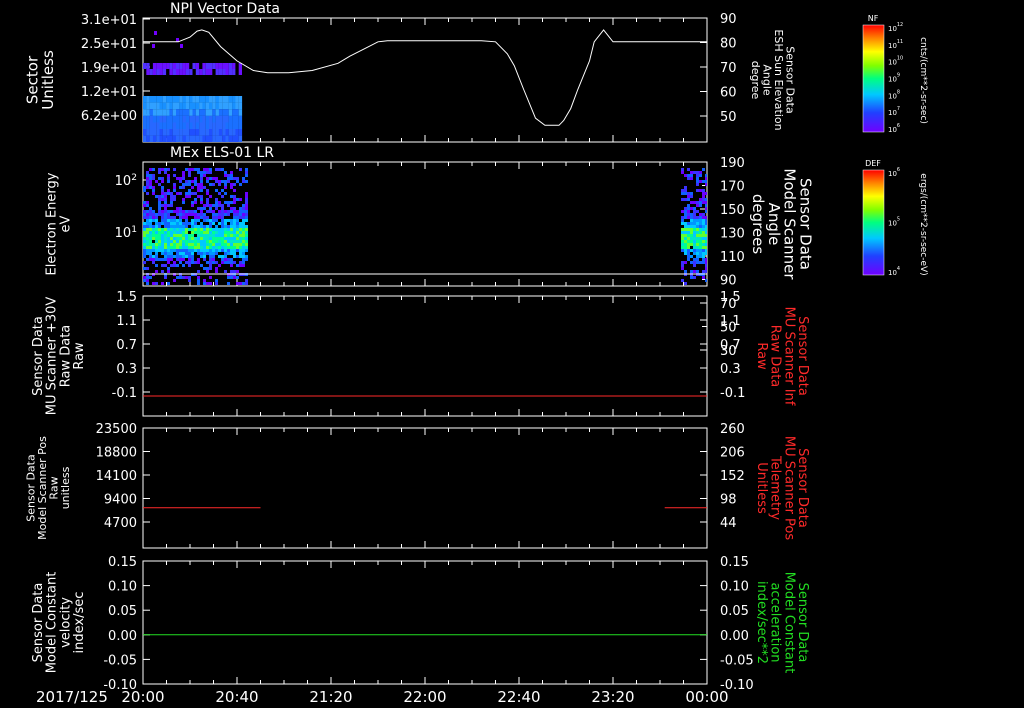 The height and width of the screenshot is (708, 1024). Describe the element at coordinates (923, 80) in the screenshot. I see `colorbar-units: cnts/(cm**2-sr-sec)` at that location.